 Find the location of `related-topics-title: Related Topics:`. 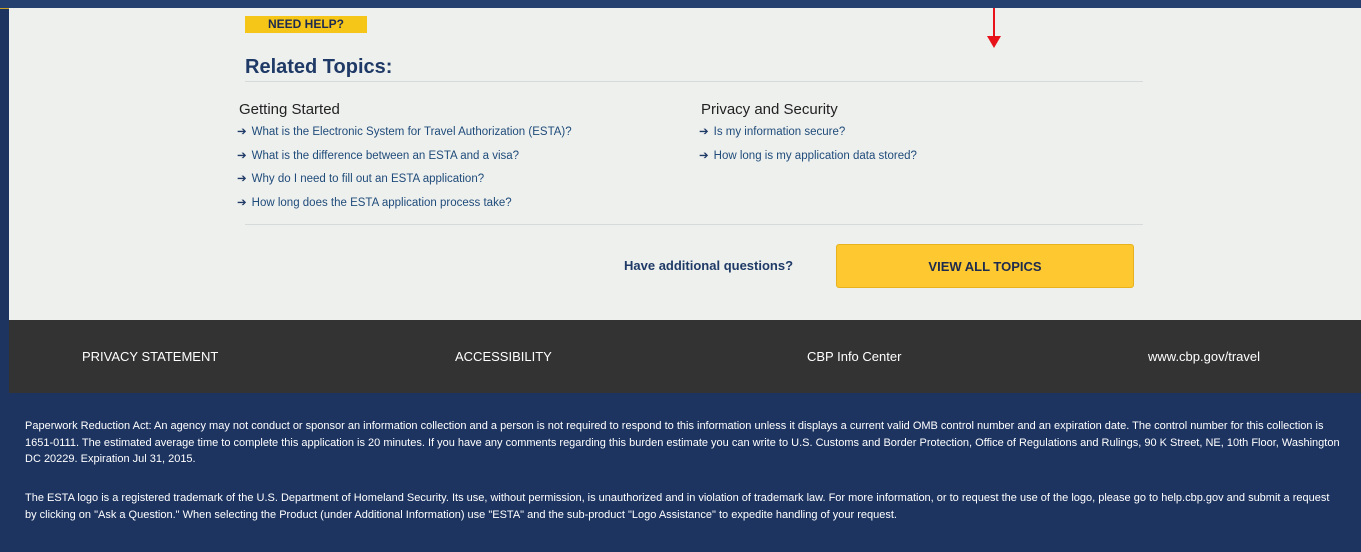

related-topics-title: Related Topics: is located at coordinates (319, 67).